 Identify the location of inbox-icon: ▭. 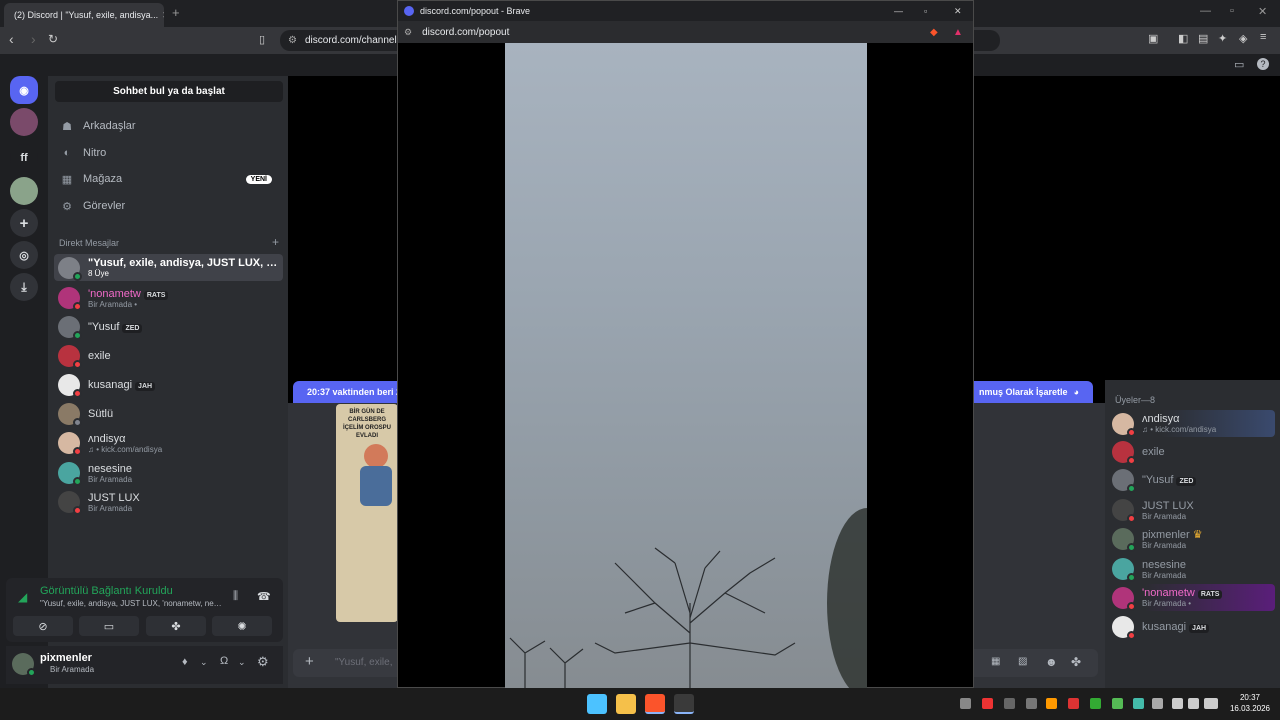
(1239, 64).